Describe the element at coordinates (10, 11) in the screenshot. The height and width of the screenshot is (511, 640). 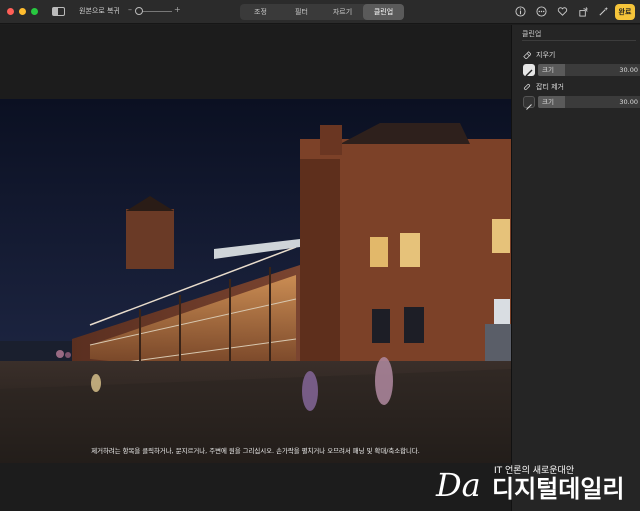
I see `window-close-button` at that location.